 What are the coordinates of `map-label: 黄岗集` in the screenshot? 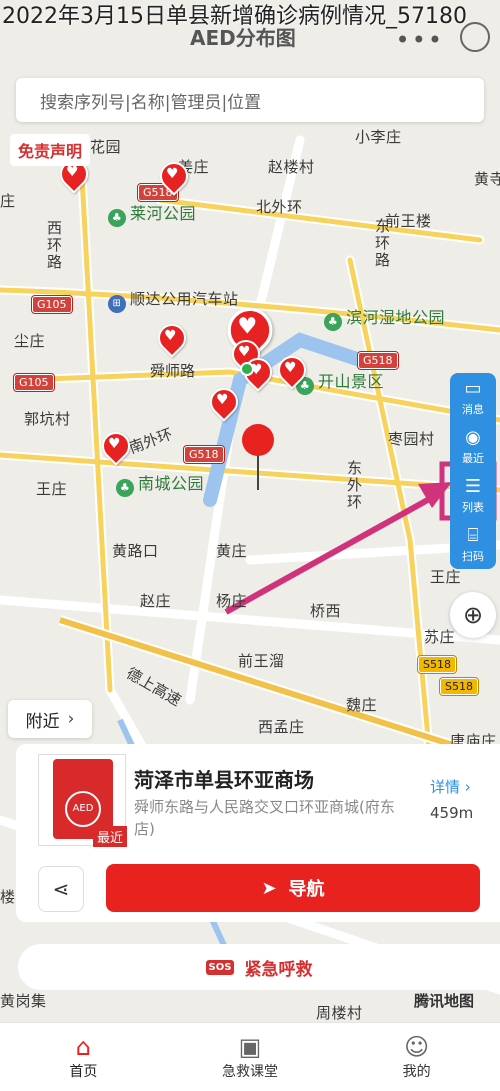 It's located at (23, 1001).